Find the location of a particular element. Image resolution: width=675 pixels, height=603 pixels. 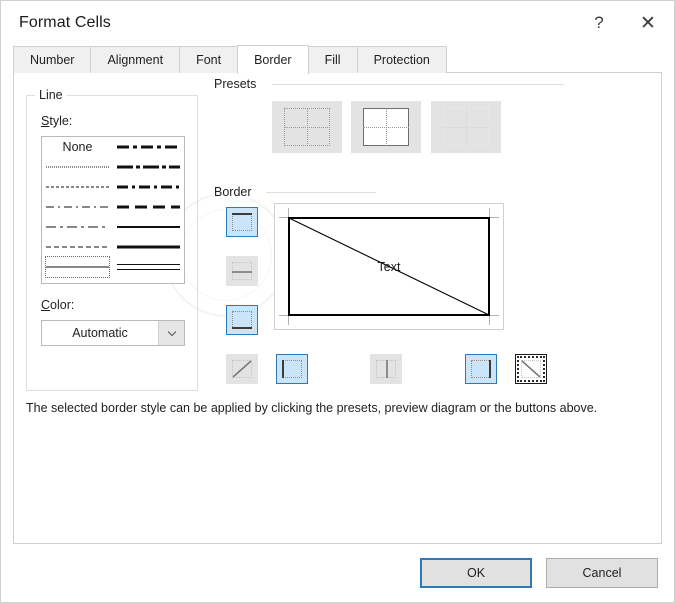

ok-button: OK is located at coordinates (476, 573).